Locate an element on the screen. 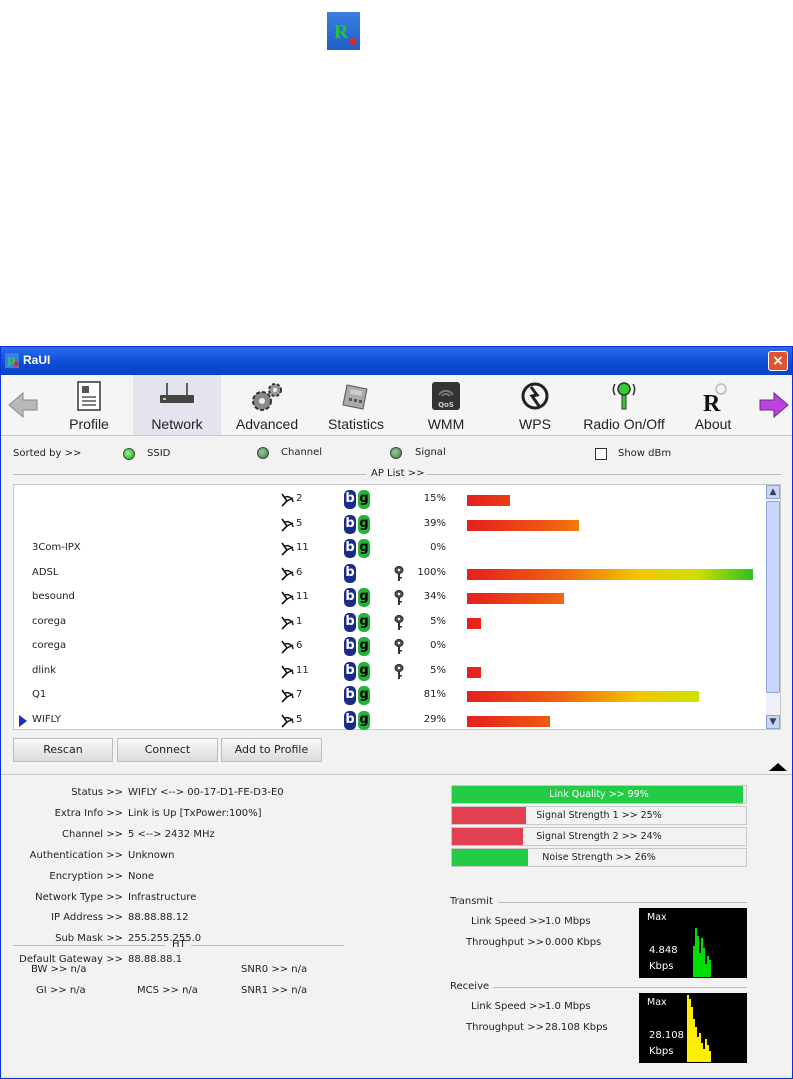 This screenshot has height=1079, width=793. sort-ssid-radio is located at coordinates (129, 454).